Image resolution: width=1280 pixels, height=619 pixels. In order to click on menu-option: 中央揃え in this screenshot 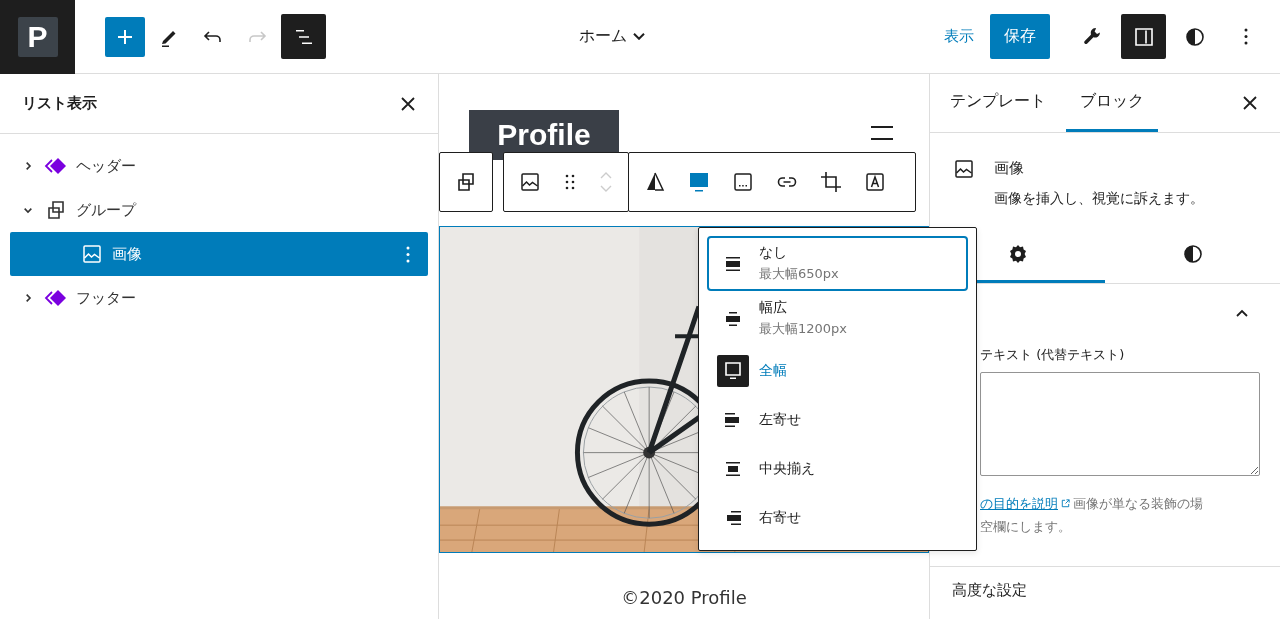, I will do `click(837, 469)`.